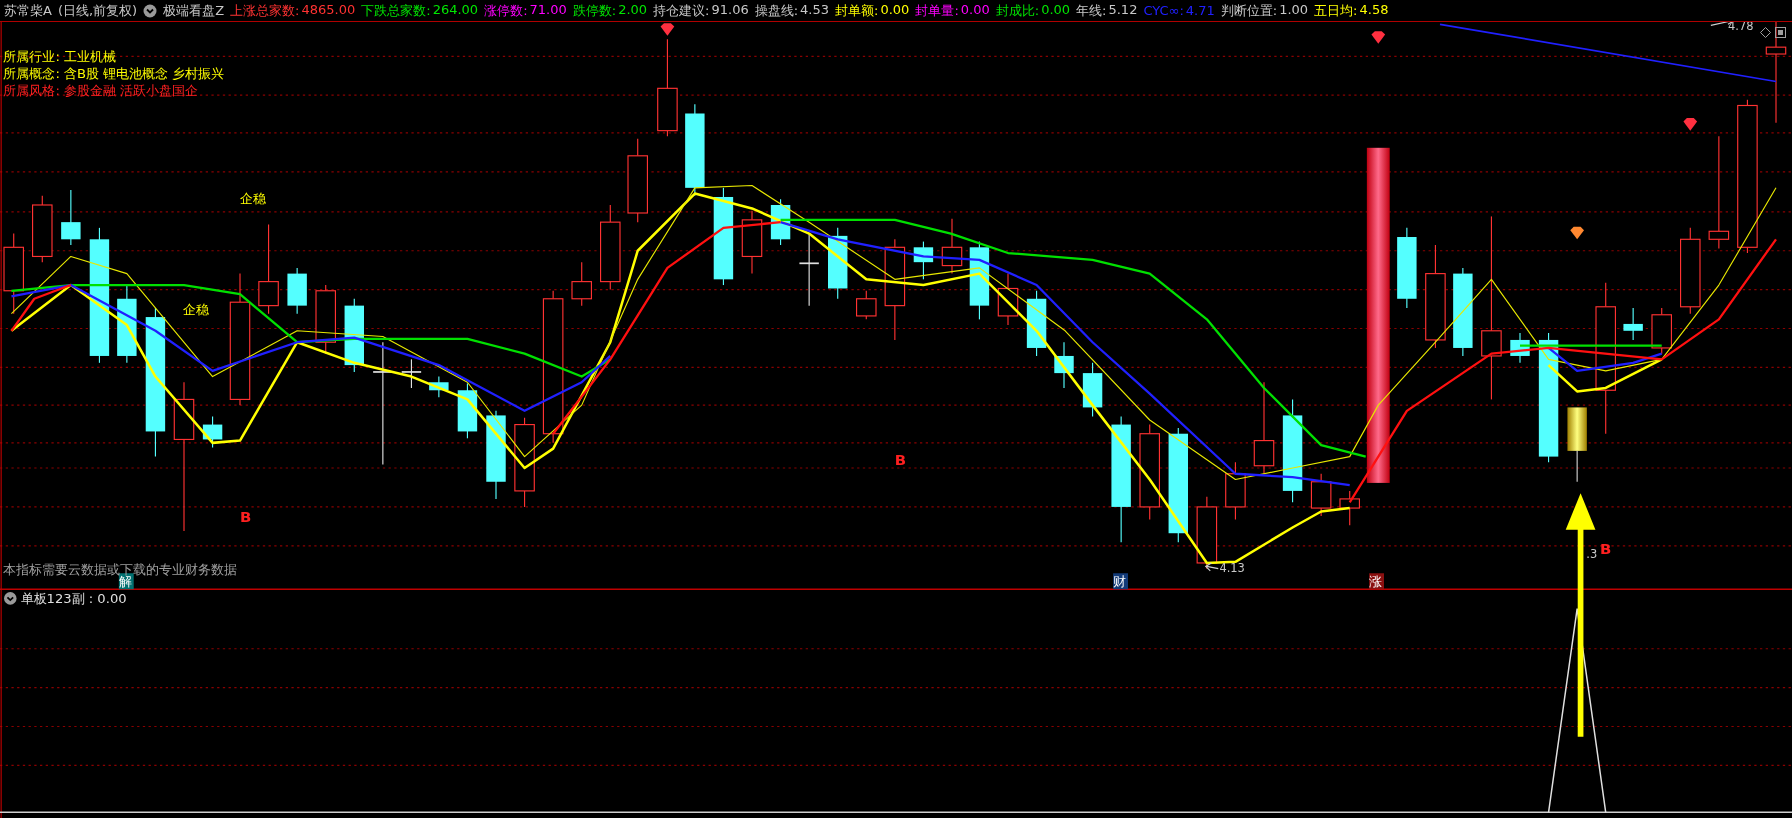 The image size is (1792, 818). What do you see at coordinates (1249, 10) in the screenshot?
I see `stat-label: 判断位置:` at bounding box center [1249, 10].